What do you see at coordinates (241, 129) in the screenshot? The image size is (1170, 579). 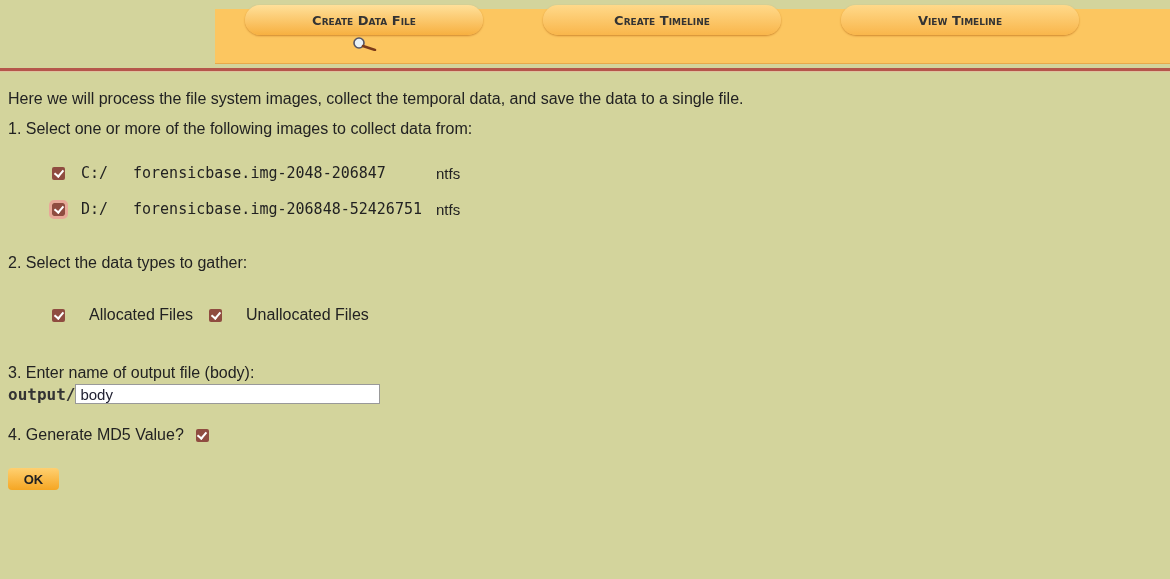 I see `step-label: 1. Select one or more of the following images to collect data from:` at bounding box center [241, 129].